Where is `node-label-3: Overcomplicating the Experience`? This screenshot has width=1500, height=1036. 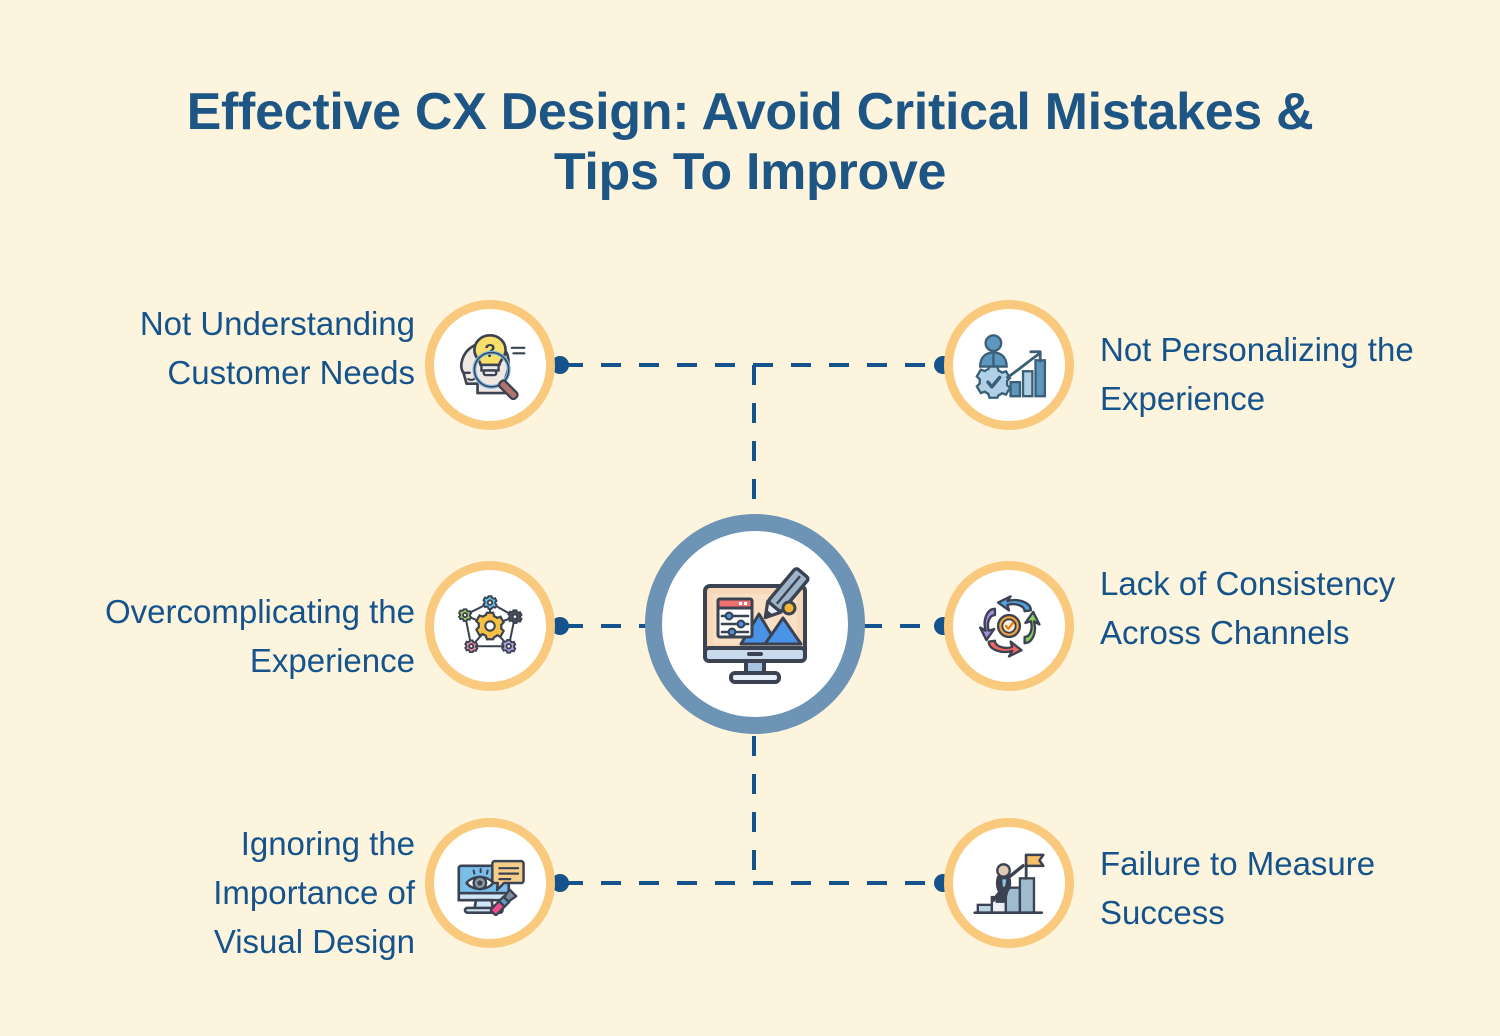 node-label-3: Overcomplicating the Experience is located at coordinates (260, 636).